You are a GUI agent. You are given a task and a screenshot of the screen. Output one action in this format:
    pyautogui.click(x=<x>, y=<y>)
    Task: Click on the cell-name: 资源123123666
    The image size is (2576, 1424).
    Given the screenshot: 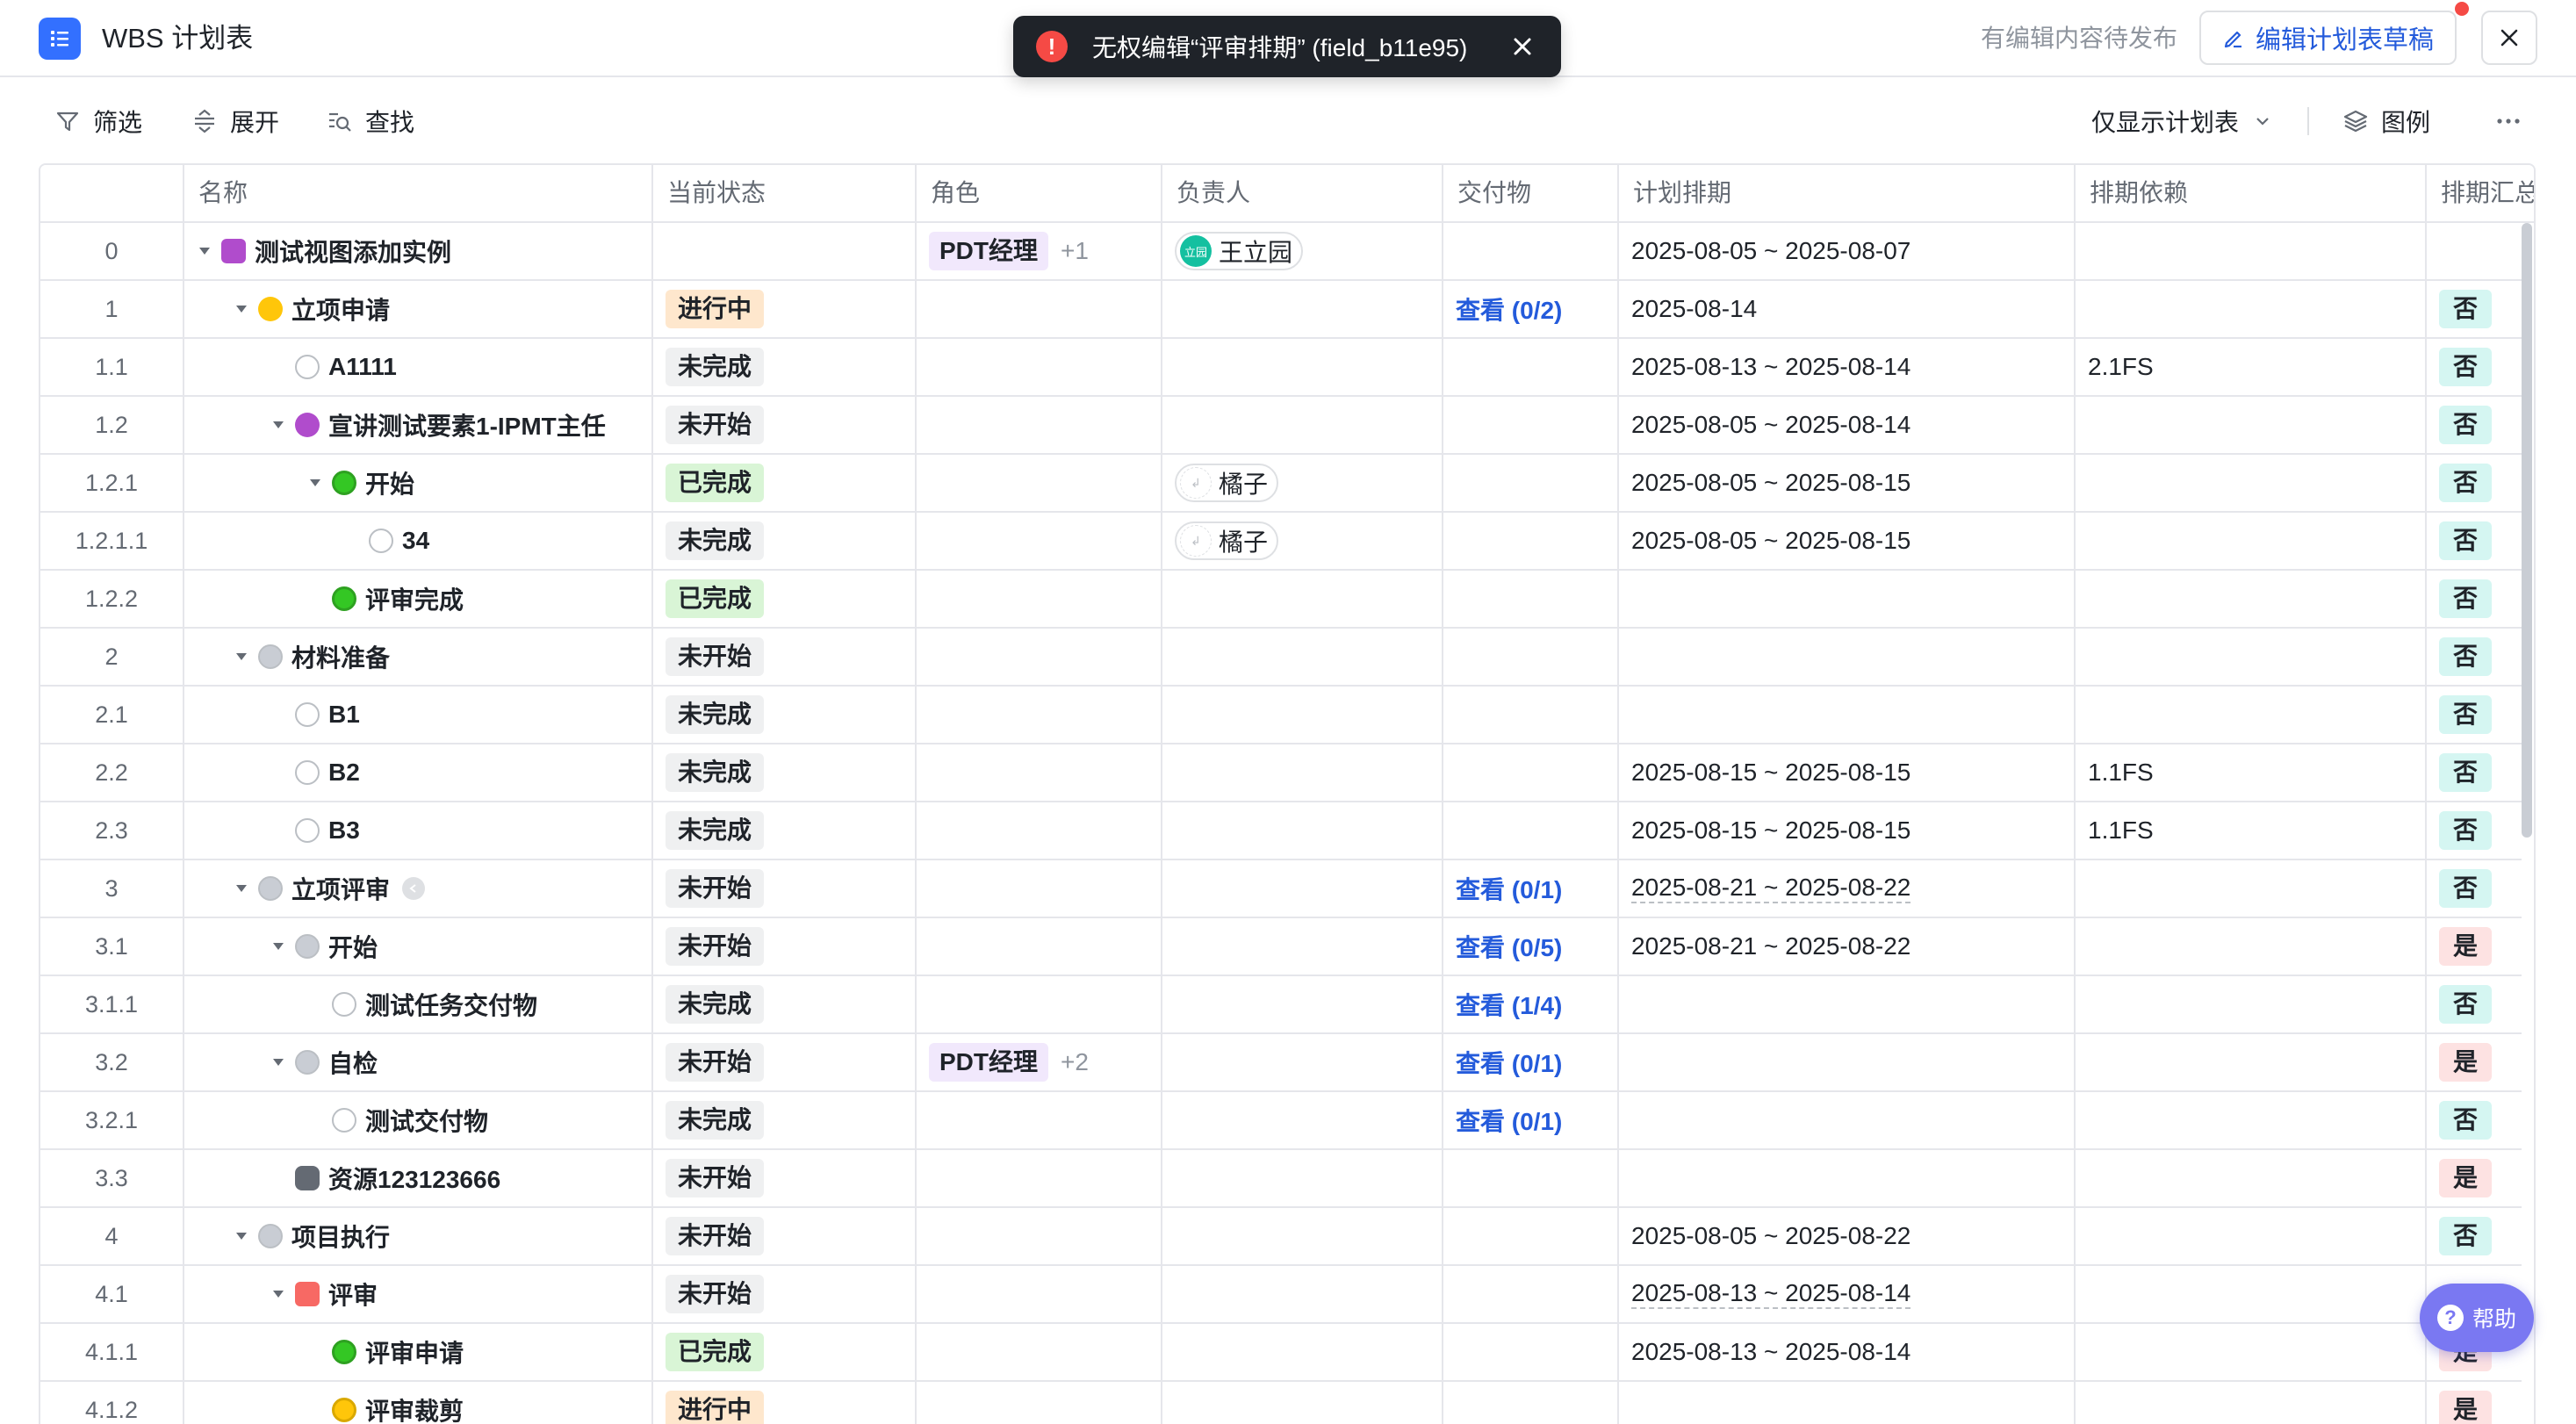 What is the action you would take?
    pyautogui.click(x=417, y=1178)
    